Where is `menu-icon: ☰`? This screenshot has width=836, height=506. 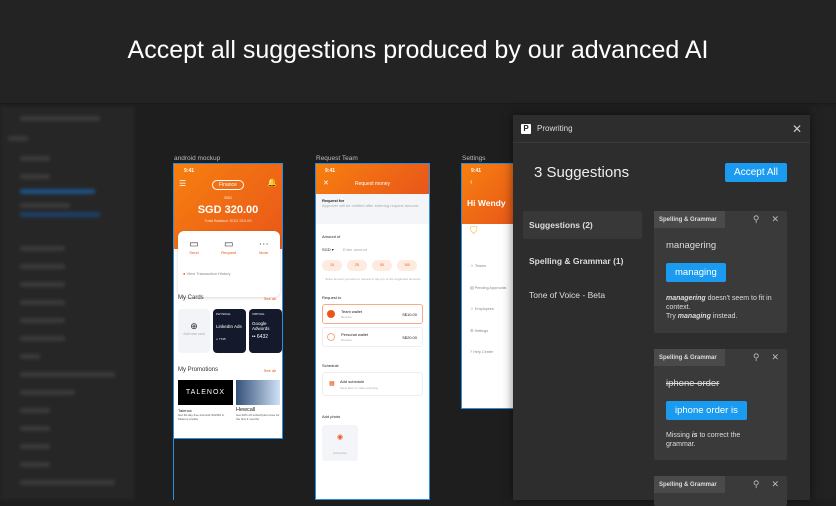
menu-icon: ☰ is located at coordinates (182, 183).